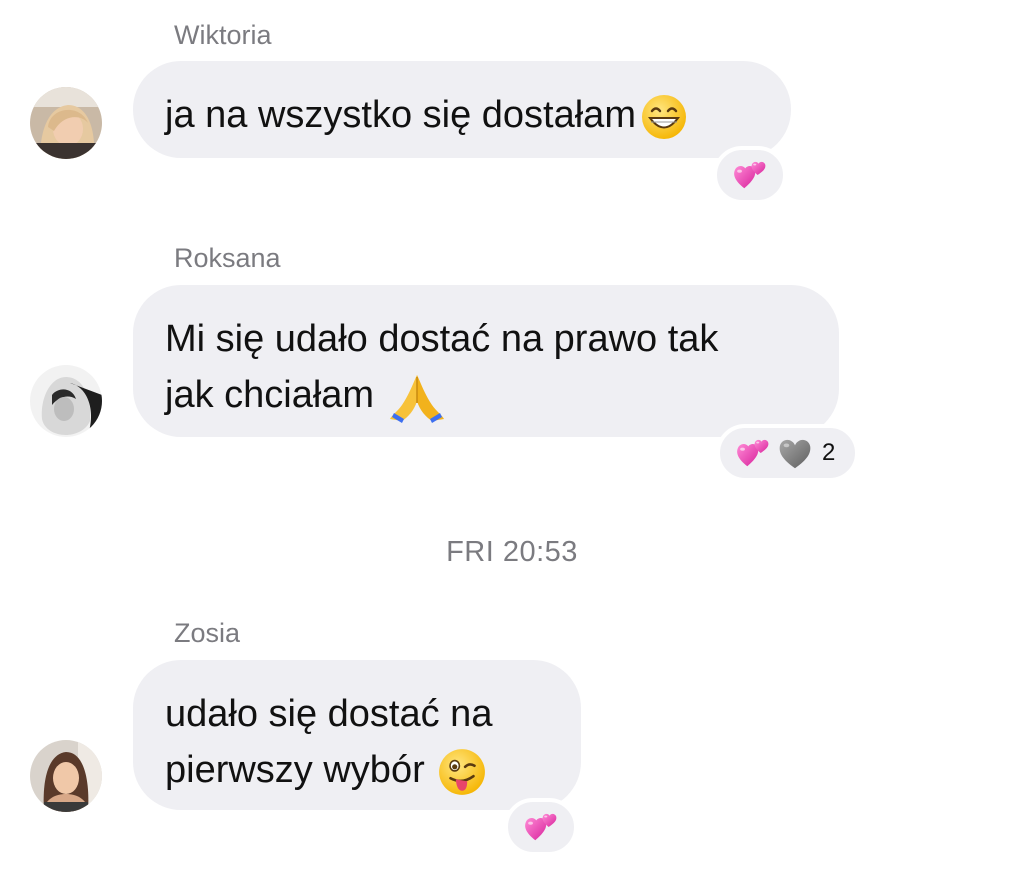 This screenshot has height=875, width=1024. I want to click on message-bubble: ja na wszystko się dostałam, so click(462, 109).